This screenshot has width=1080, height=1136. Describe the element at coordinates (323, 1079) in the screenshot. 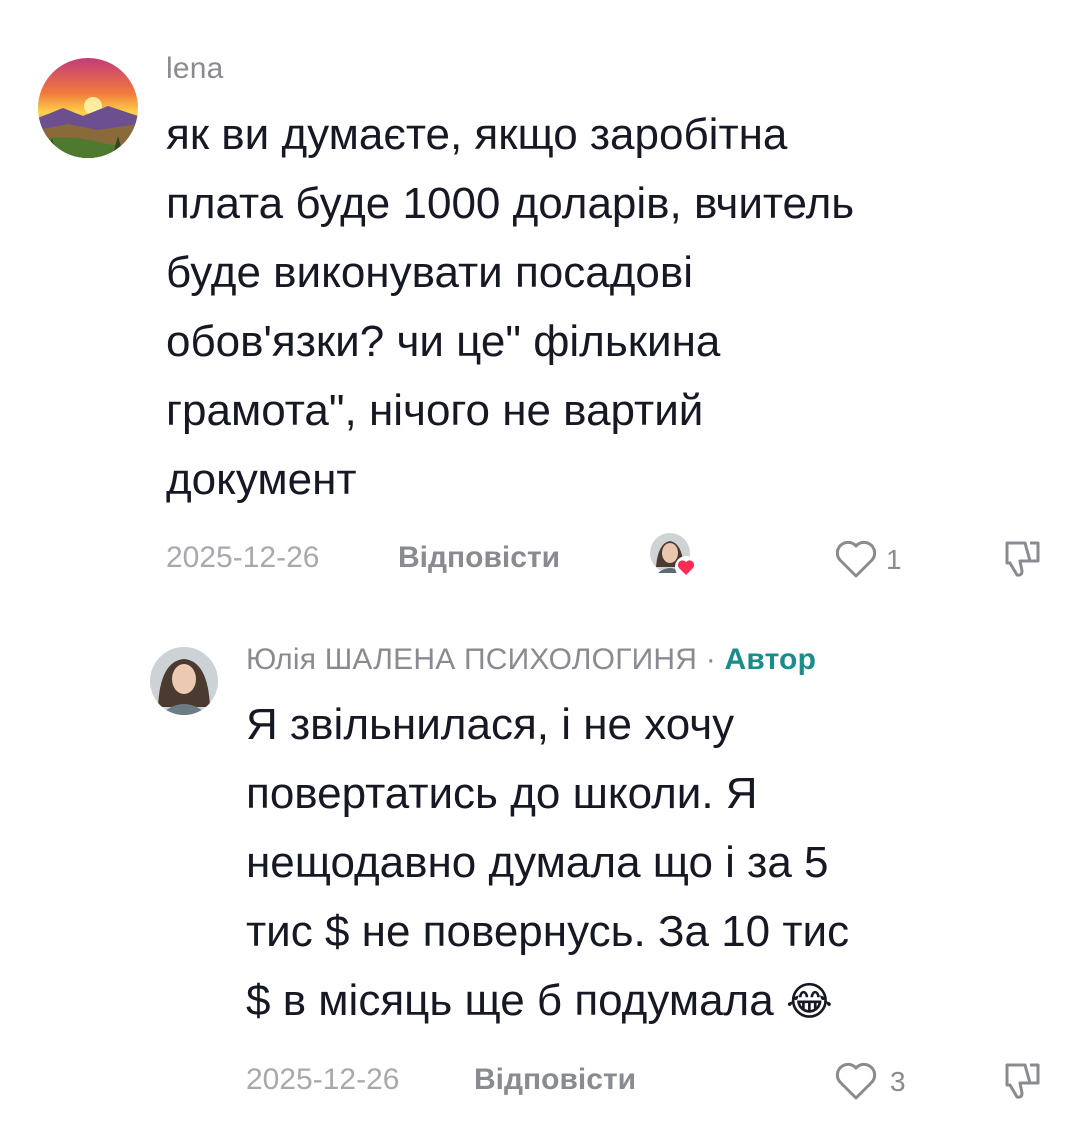

I see `reply-date: 2025-12-26` at that location.